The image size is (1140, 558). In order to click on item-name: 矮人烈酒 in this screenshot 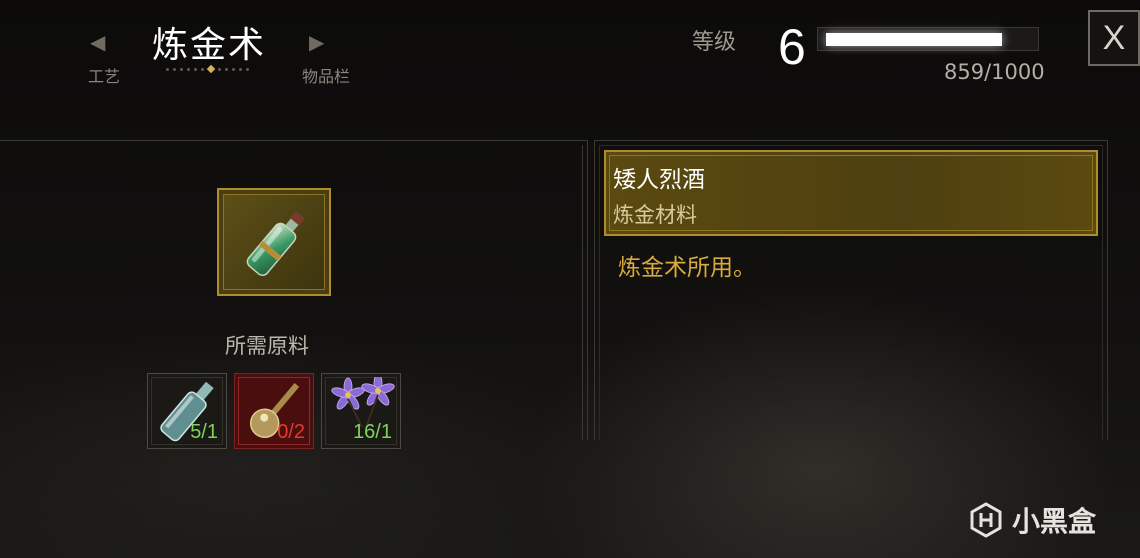, I will do `click(659, 180)`.